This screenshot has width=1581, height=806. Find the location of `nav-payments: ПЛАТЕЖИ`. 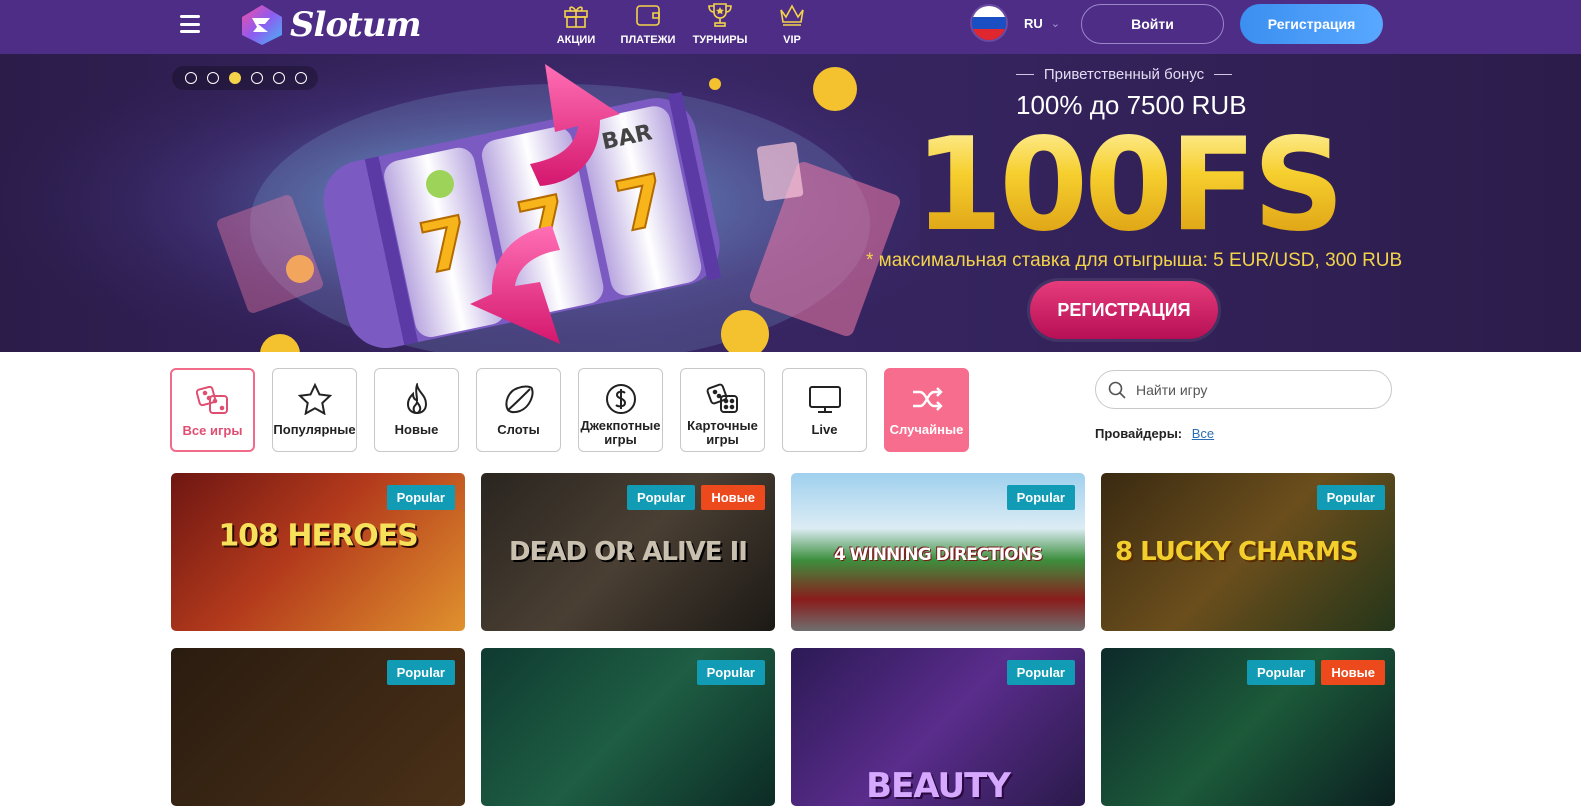

nav-payments: ПЛАТЕЖИ is located at coordinates (648, 25).